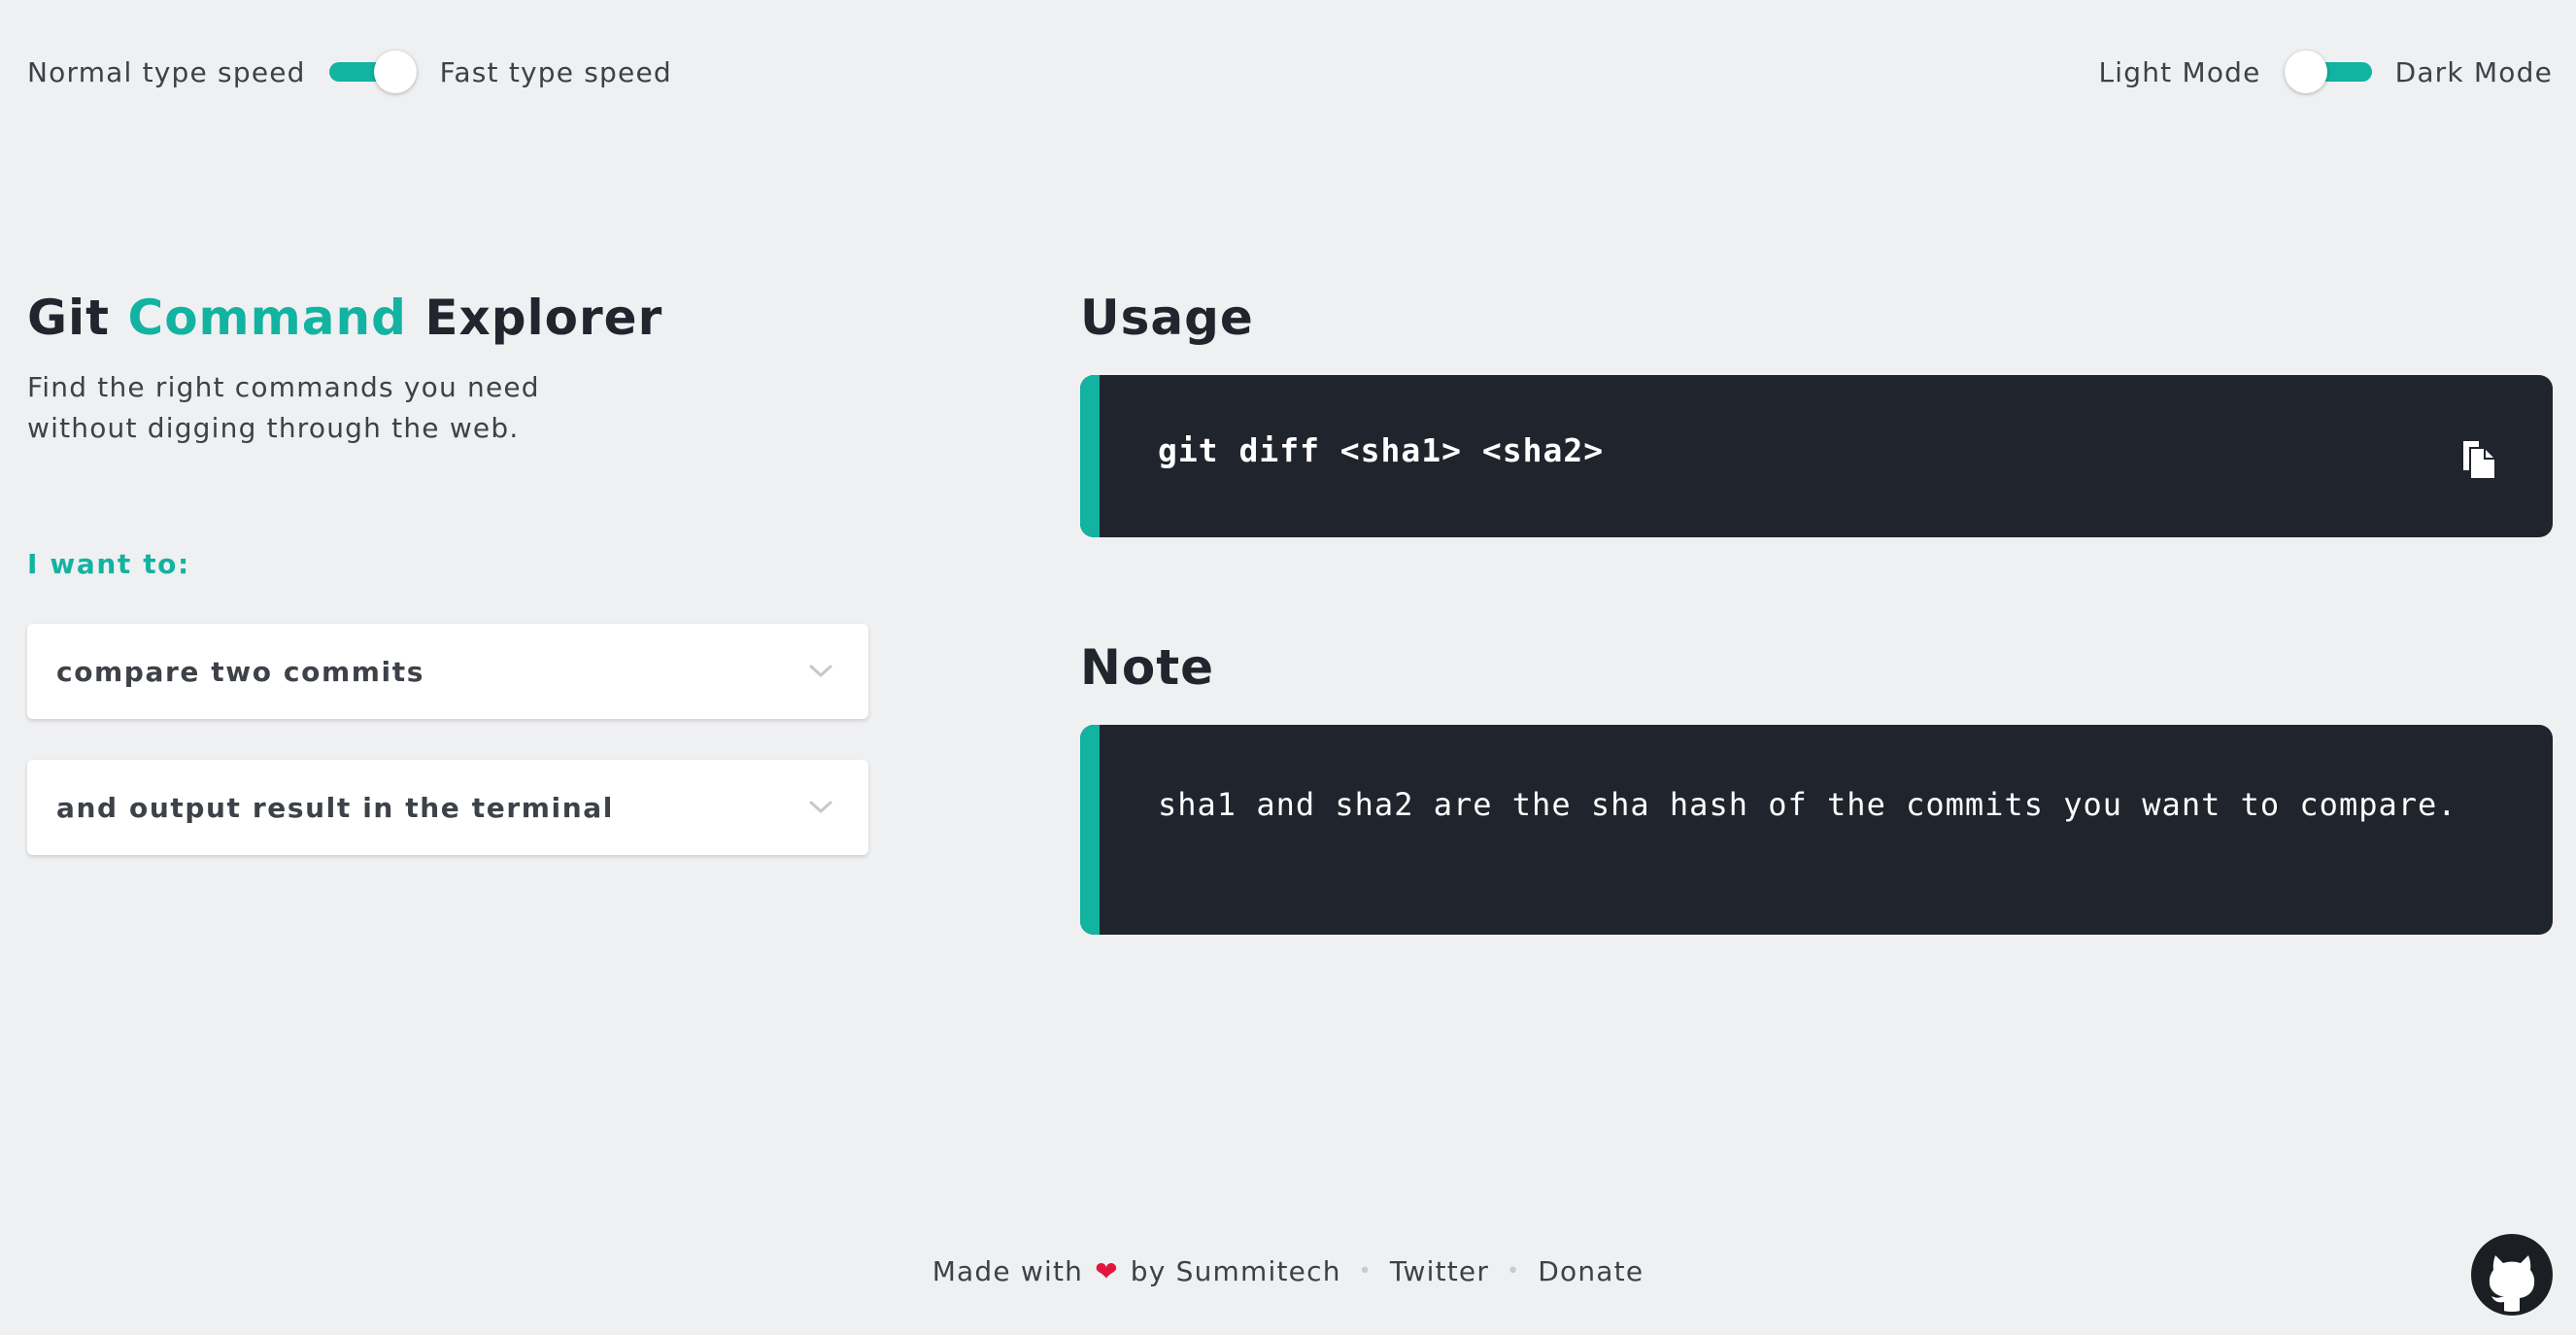 The image size is (2576, 1335). I want to click on theme-switch, so click(2328, 72).